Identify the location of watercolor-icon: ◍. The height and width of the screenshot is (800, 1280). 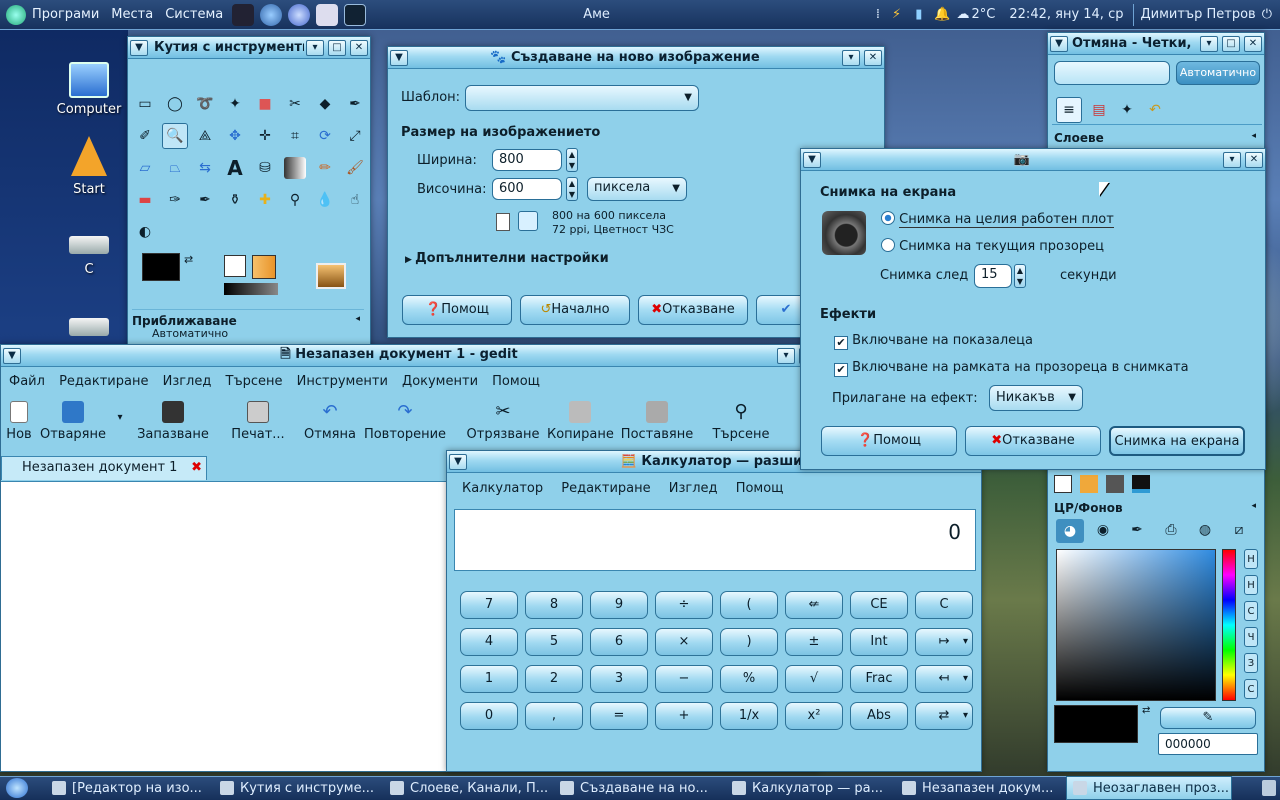
(1205, 530).